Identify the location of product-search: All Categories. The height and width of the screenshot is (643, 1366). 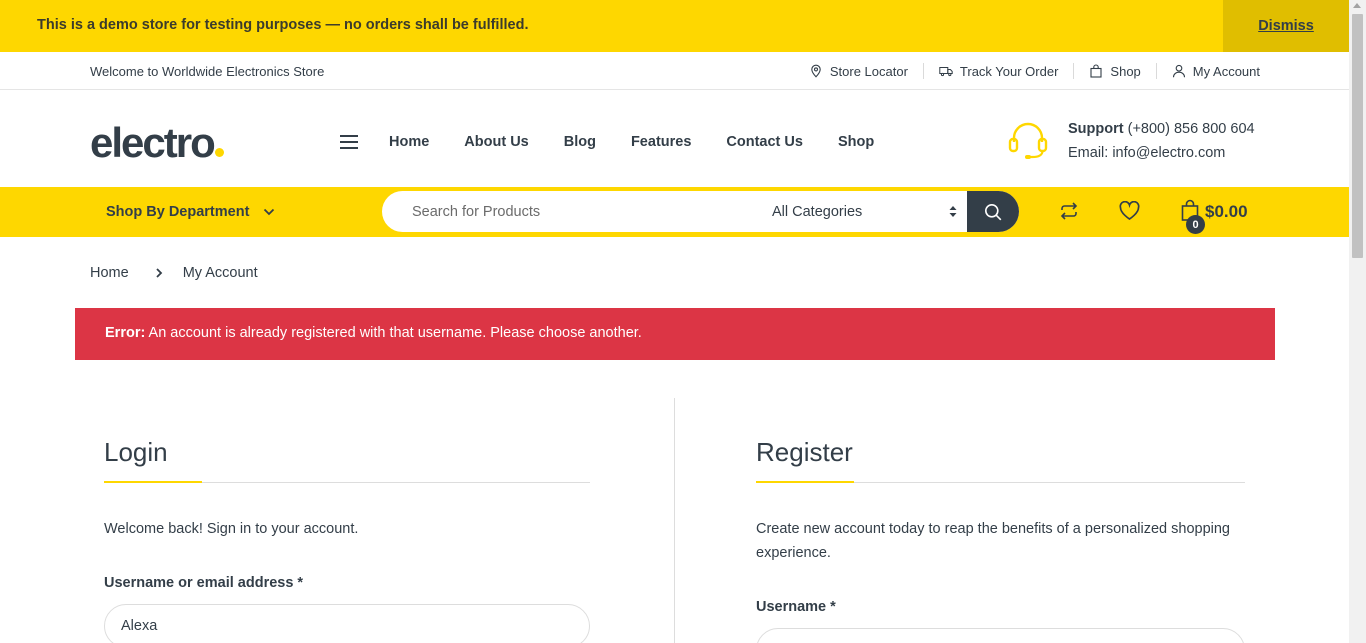
(700, 211).